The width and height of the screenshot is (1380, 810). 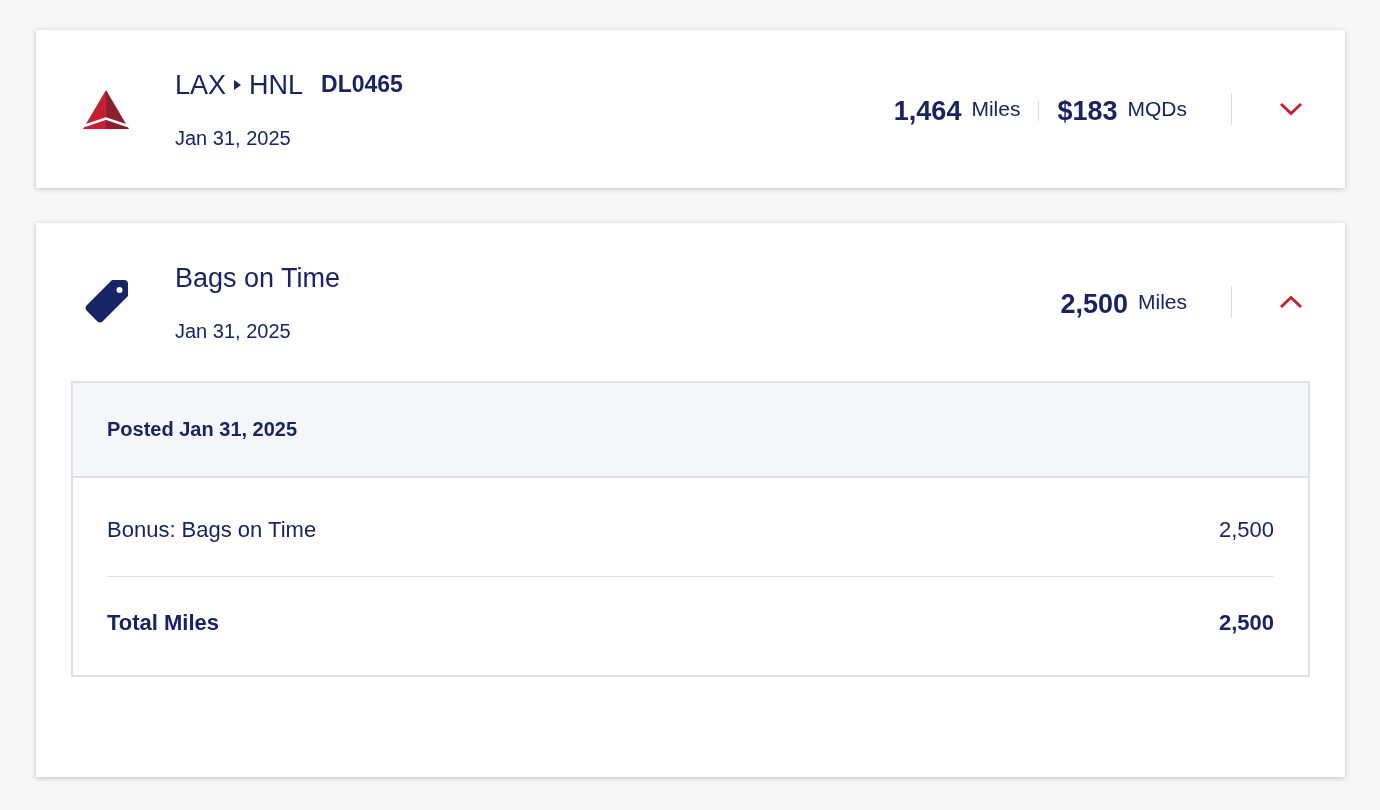 I want to click on total-value: 2,500, so click(x=1246, y=623).